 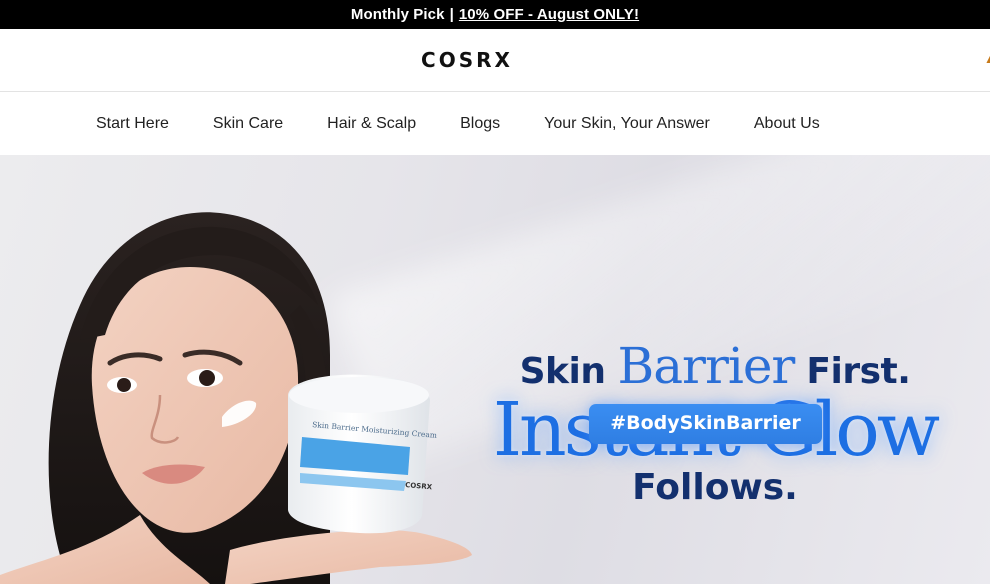 I want to click on nav-item-your-skin-your-answer: Your Skin, Your Answer, so click(x=627, y=124).